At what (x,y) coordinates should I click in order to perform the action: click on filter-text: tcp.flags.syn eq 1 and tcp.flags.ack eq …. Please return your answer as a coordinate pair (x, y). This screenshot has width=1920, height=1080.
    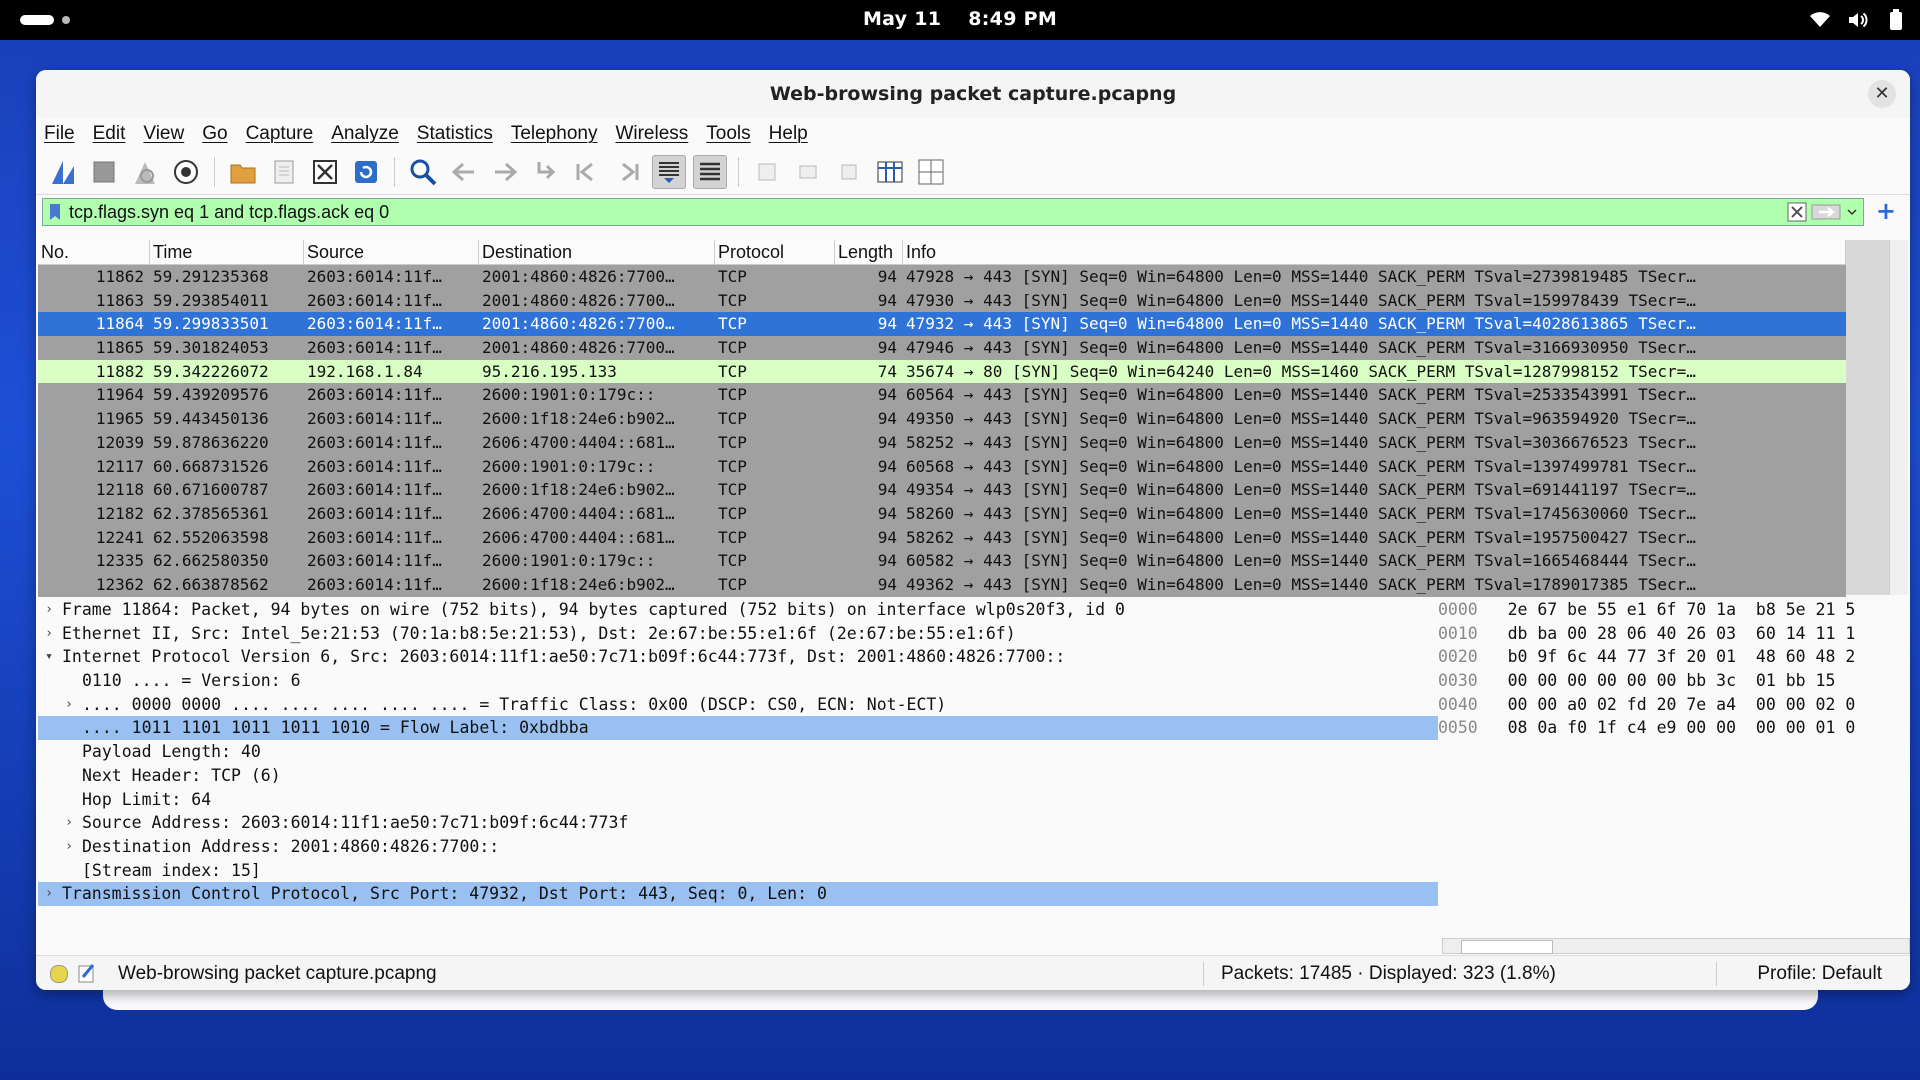
    Looking at the image, I should click on (928, 212).